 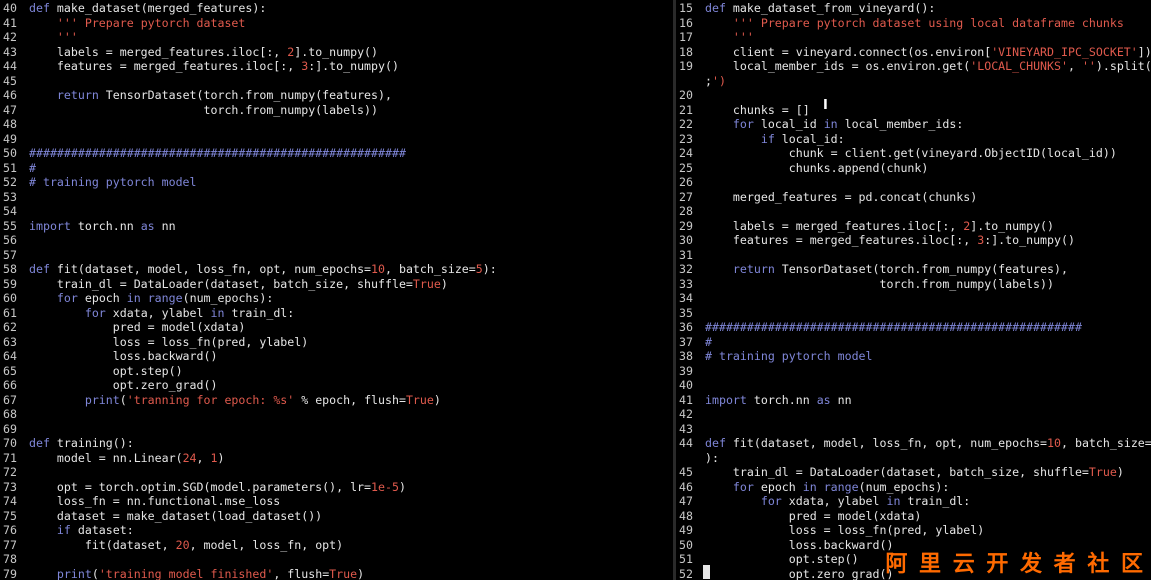 I want to click on left-code-line: 61 for xdata, ylabel in train_dl:, so click(x=147, y=313).